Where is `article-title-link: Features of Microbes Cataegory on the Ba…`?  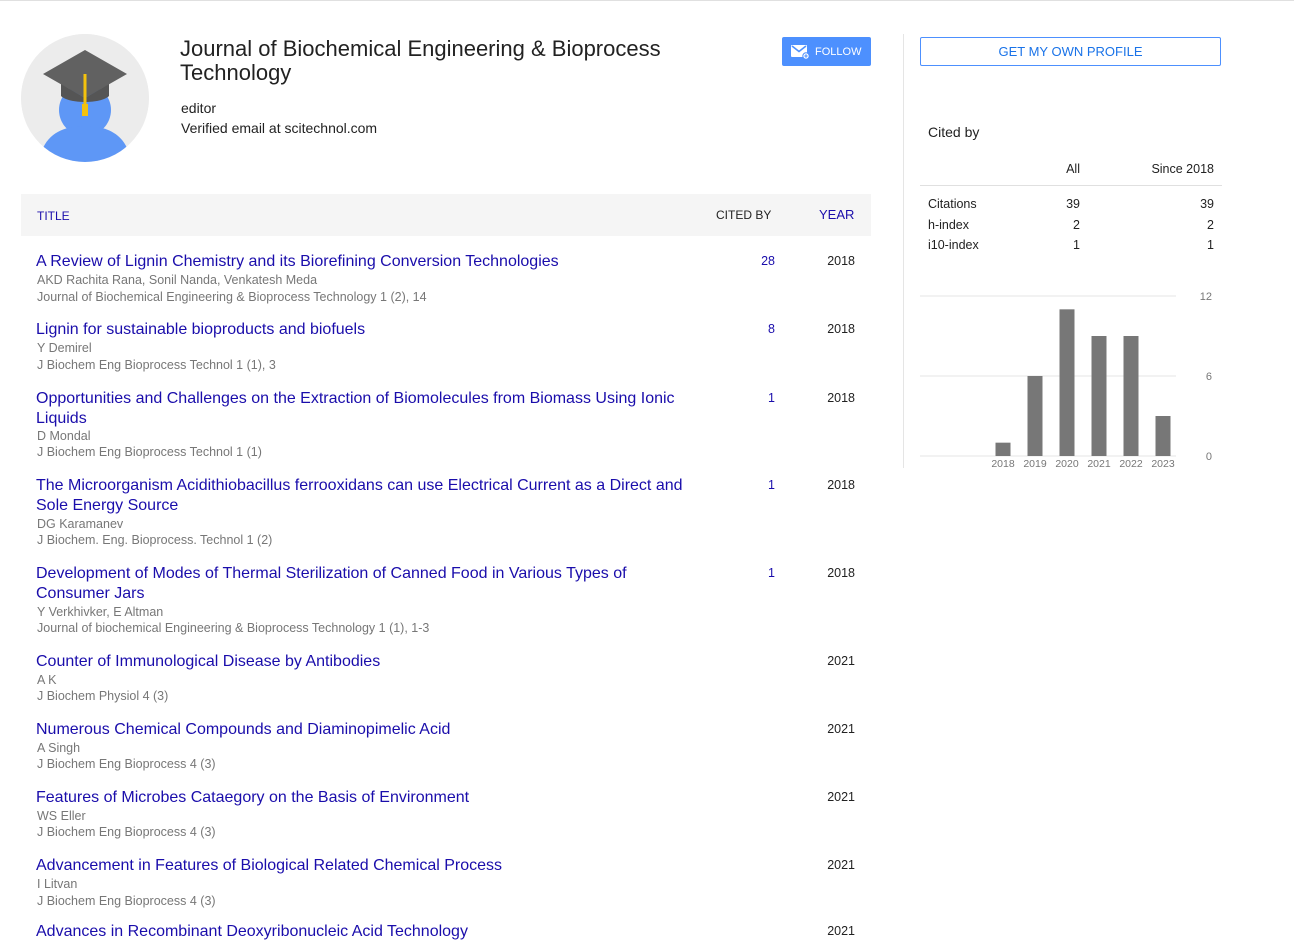
article-title-link: Features of Microbes Cataegory on the Ba… is located at coordinates (366, 798).